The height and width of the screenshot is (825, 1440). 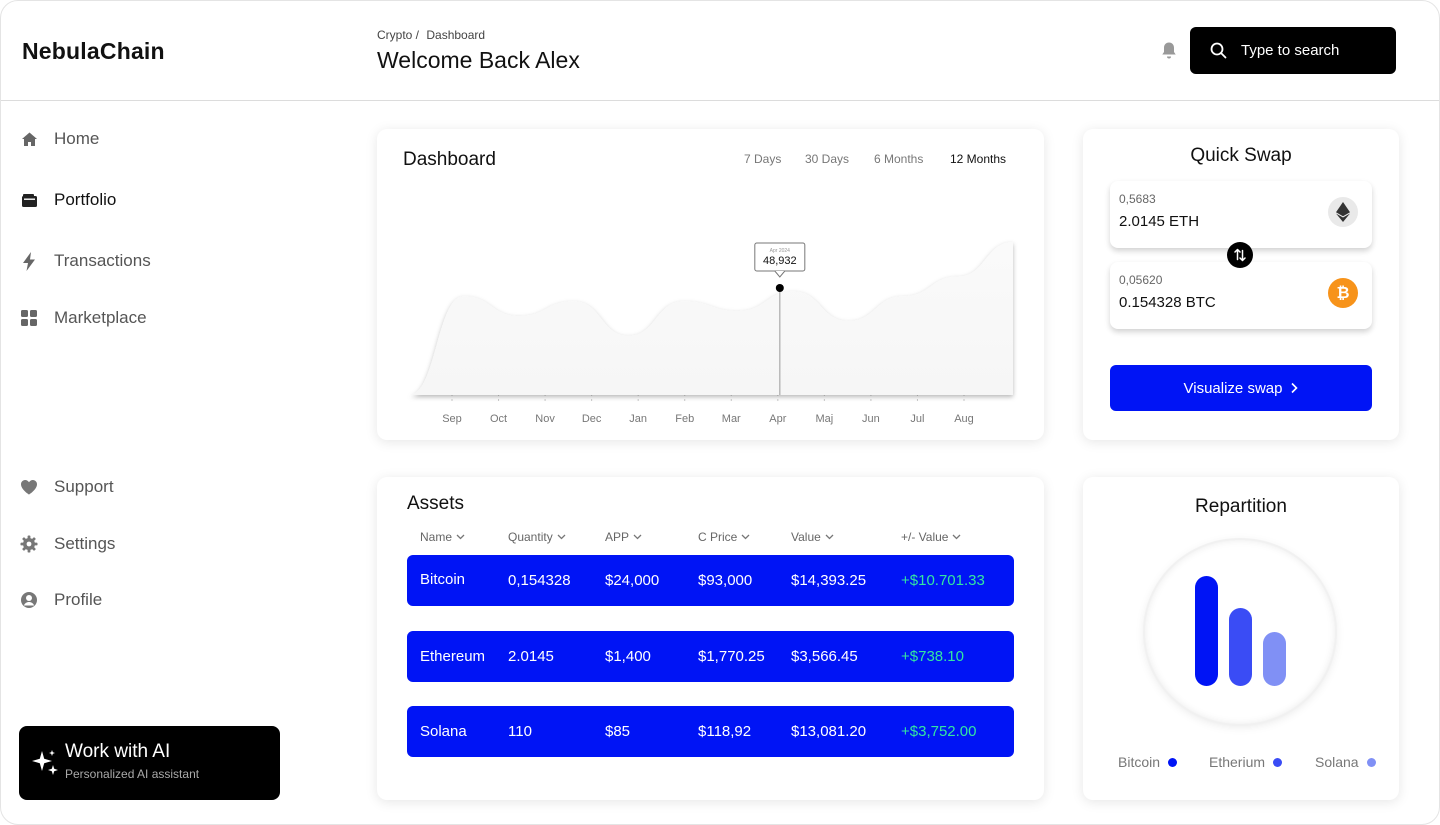 I want to click on sidebar-item-label: Settings, so click(x=85, y=543).